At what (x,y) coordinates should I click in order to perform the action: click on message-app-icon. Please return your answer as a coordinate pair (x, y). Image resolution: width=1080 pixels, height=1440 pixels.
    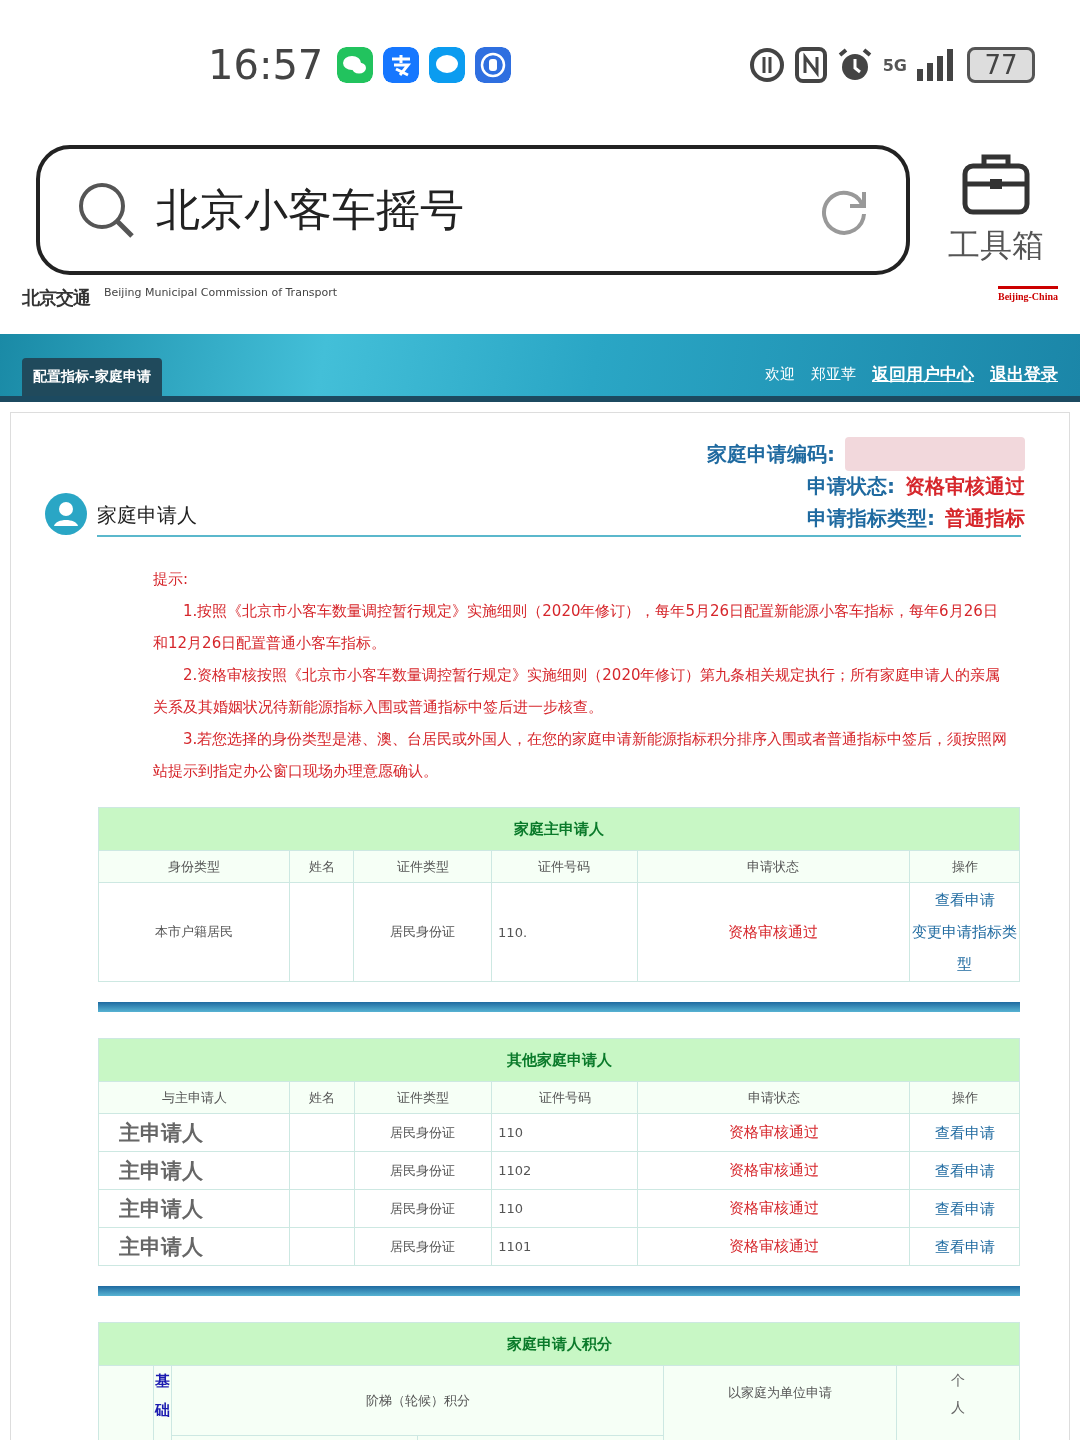
    Looking at the image, I should click on (447, 65).